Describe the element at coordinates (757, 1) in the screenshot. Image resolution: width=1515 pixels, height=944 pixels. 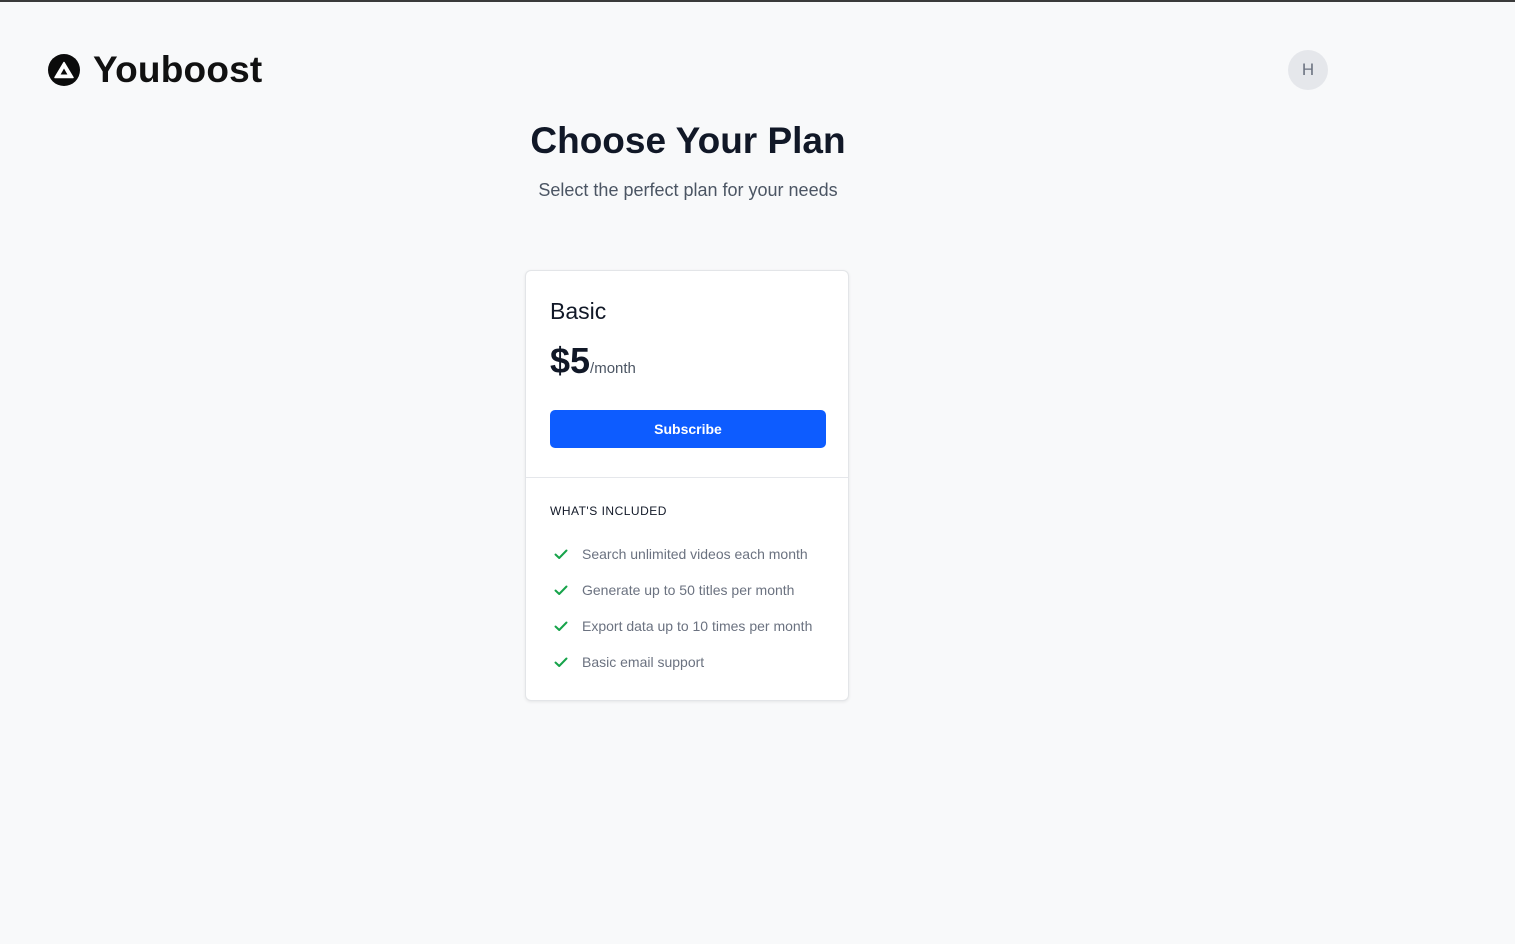
I see `top-border` at that location.